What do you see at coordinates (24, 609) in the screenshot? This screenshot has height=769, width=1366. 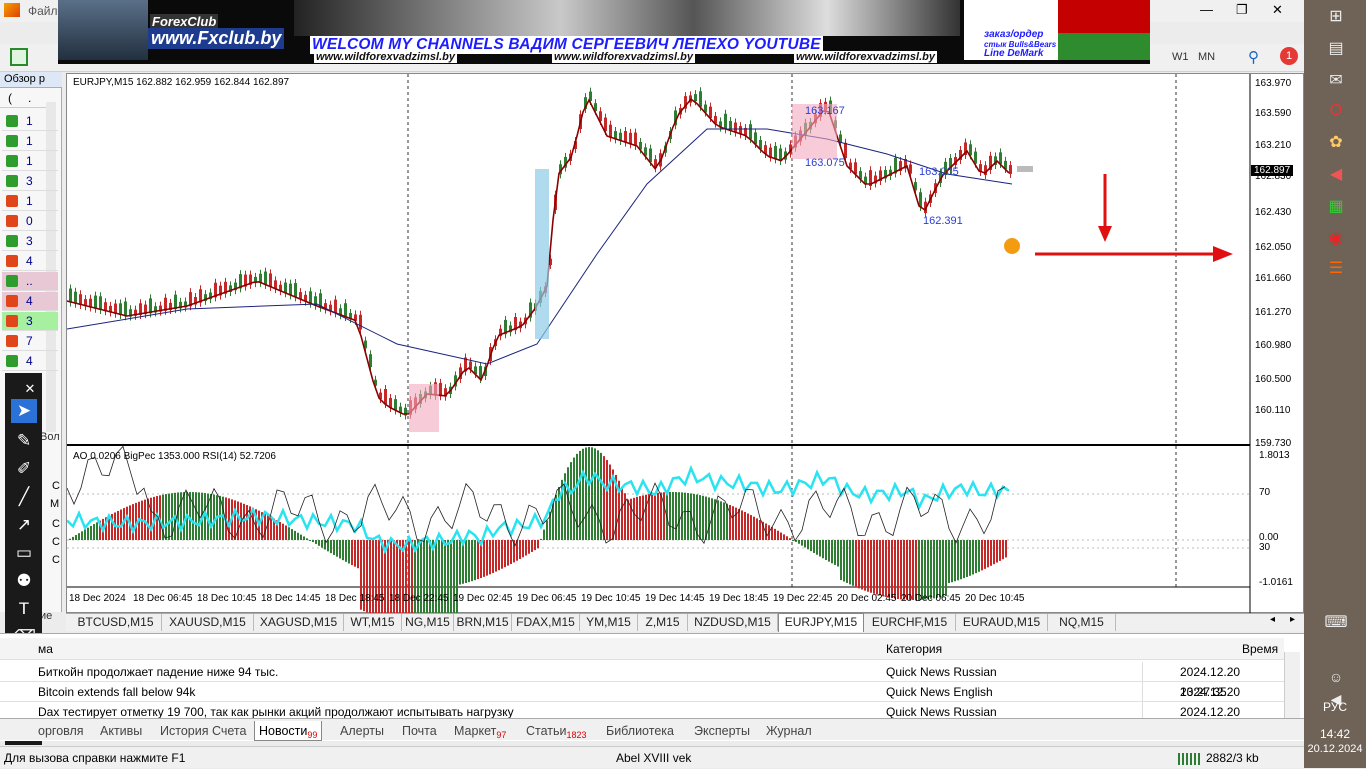 I see `text-tool-icon: T` at bounding box center [24, 609].